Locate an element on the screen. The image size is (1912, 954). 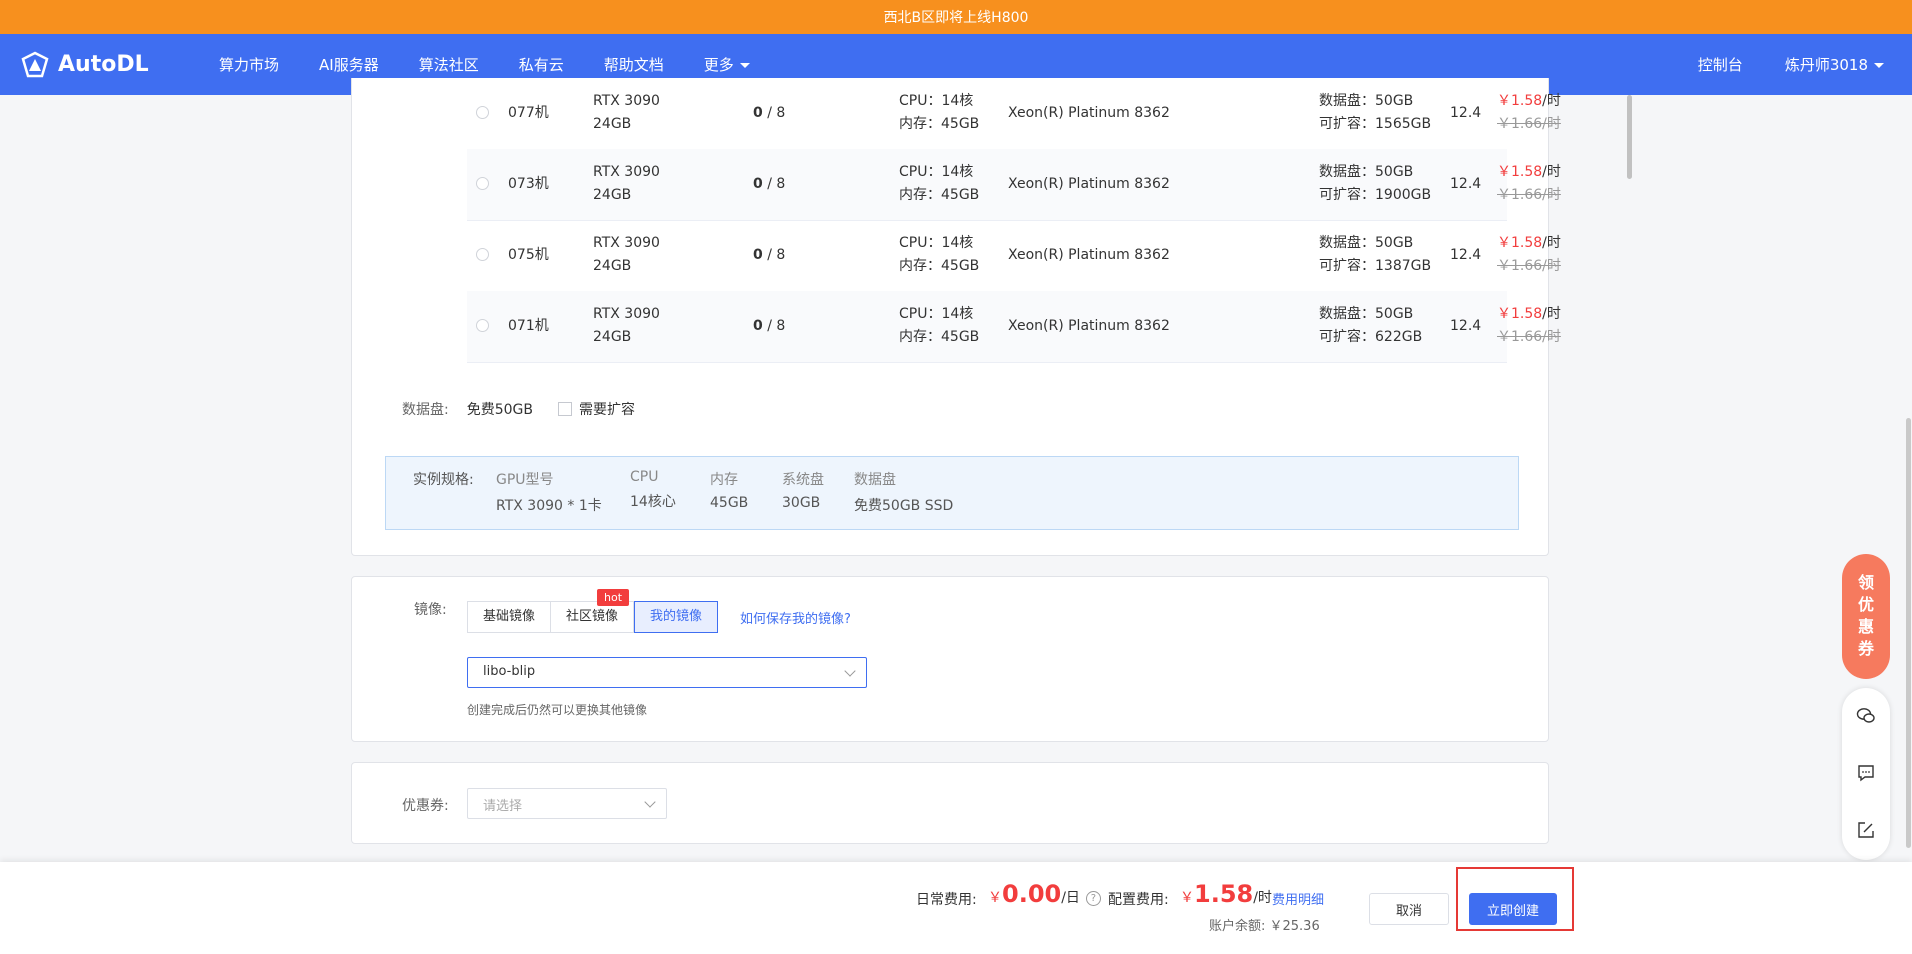
config-fee-value: 1.58 is located at coordinates (1224, 894).